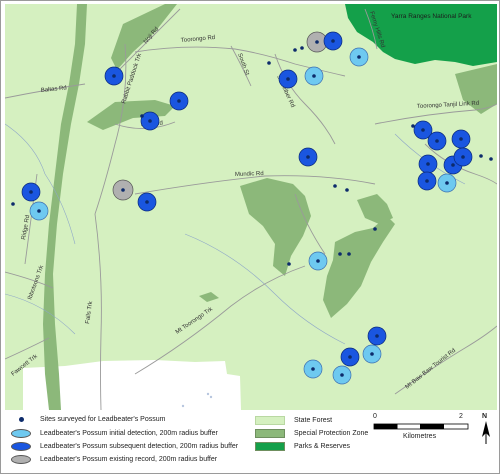 The width and height of the screenshot is (500, 474). What do you see at coordinates (270, 446) in the screenshot?
I see `parks-swatch-icon` at bounding box center [270, 446].